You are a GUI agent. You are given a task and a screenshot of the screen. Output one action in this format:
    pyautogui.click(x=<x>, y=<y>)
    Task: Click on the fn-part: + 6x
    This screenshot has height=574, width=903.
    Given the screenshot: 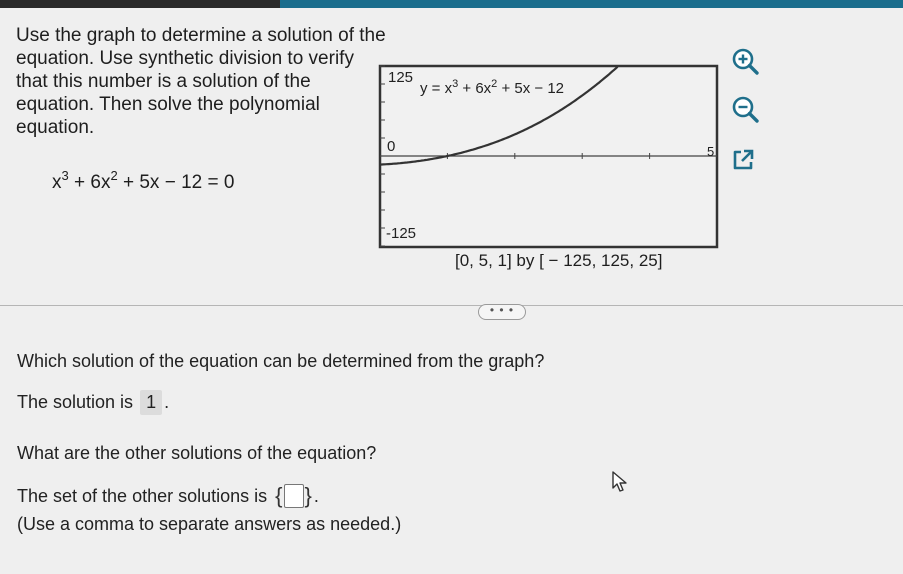 What is the action you would take?
    pyautogui.click(x=474, y=88)
    